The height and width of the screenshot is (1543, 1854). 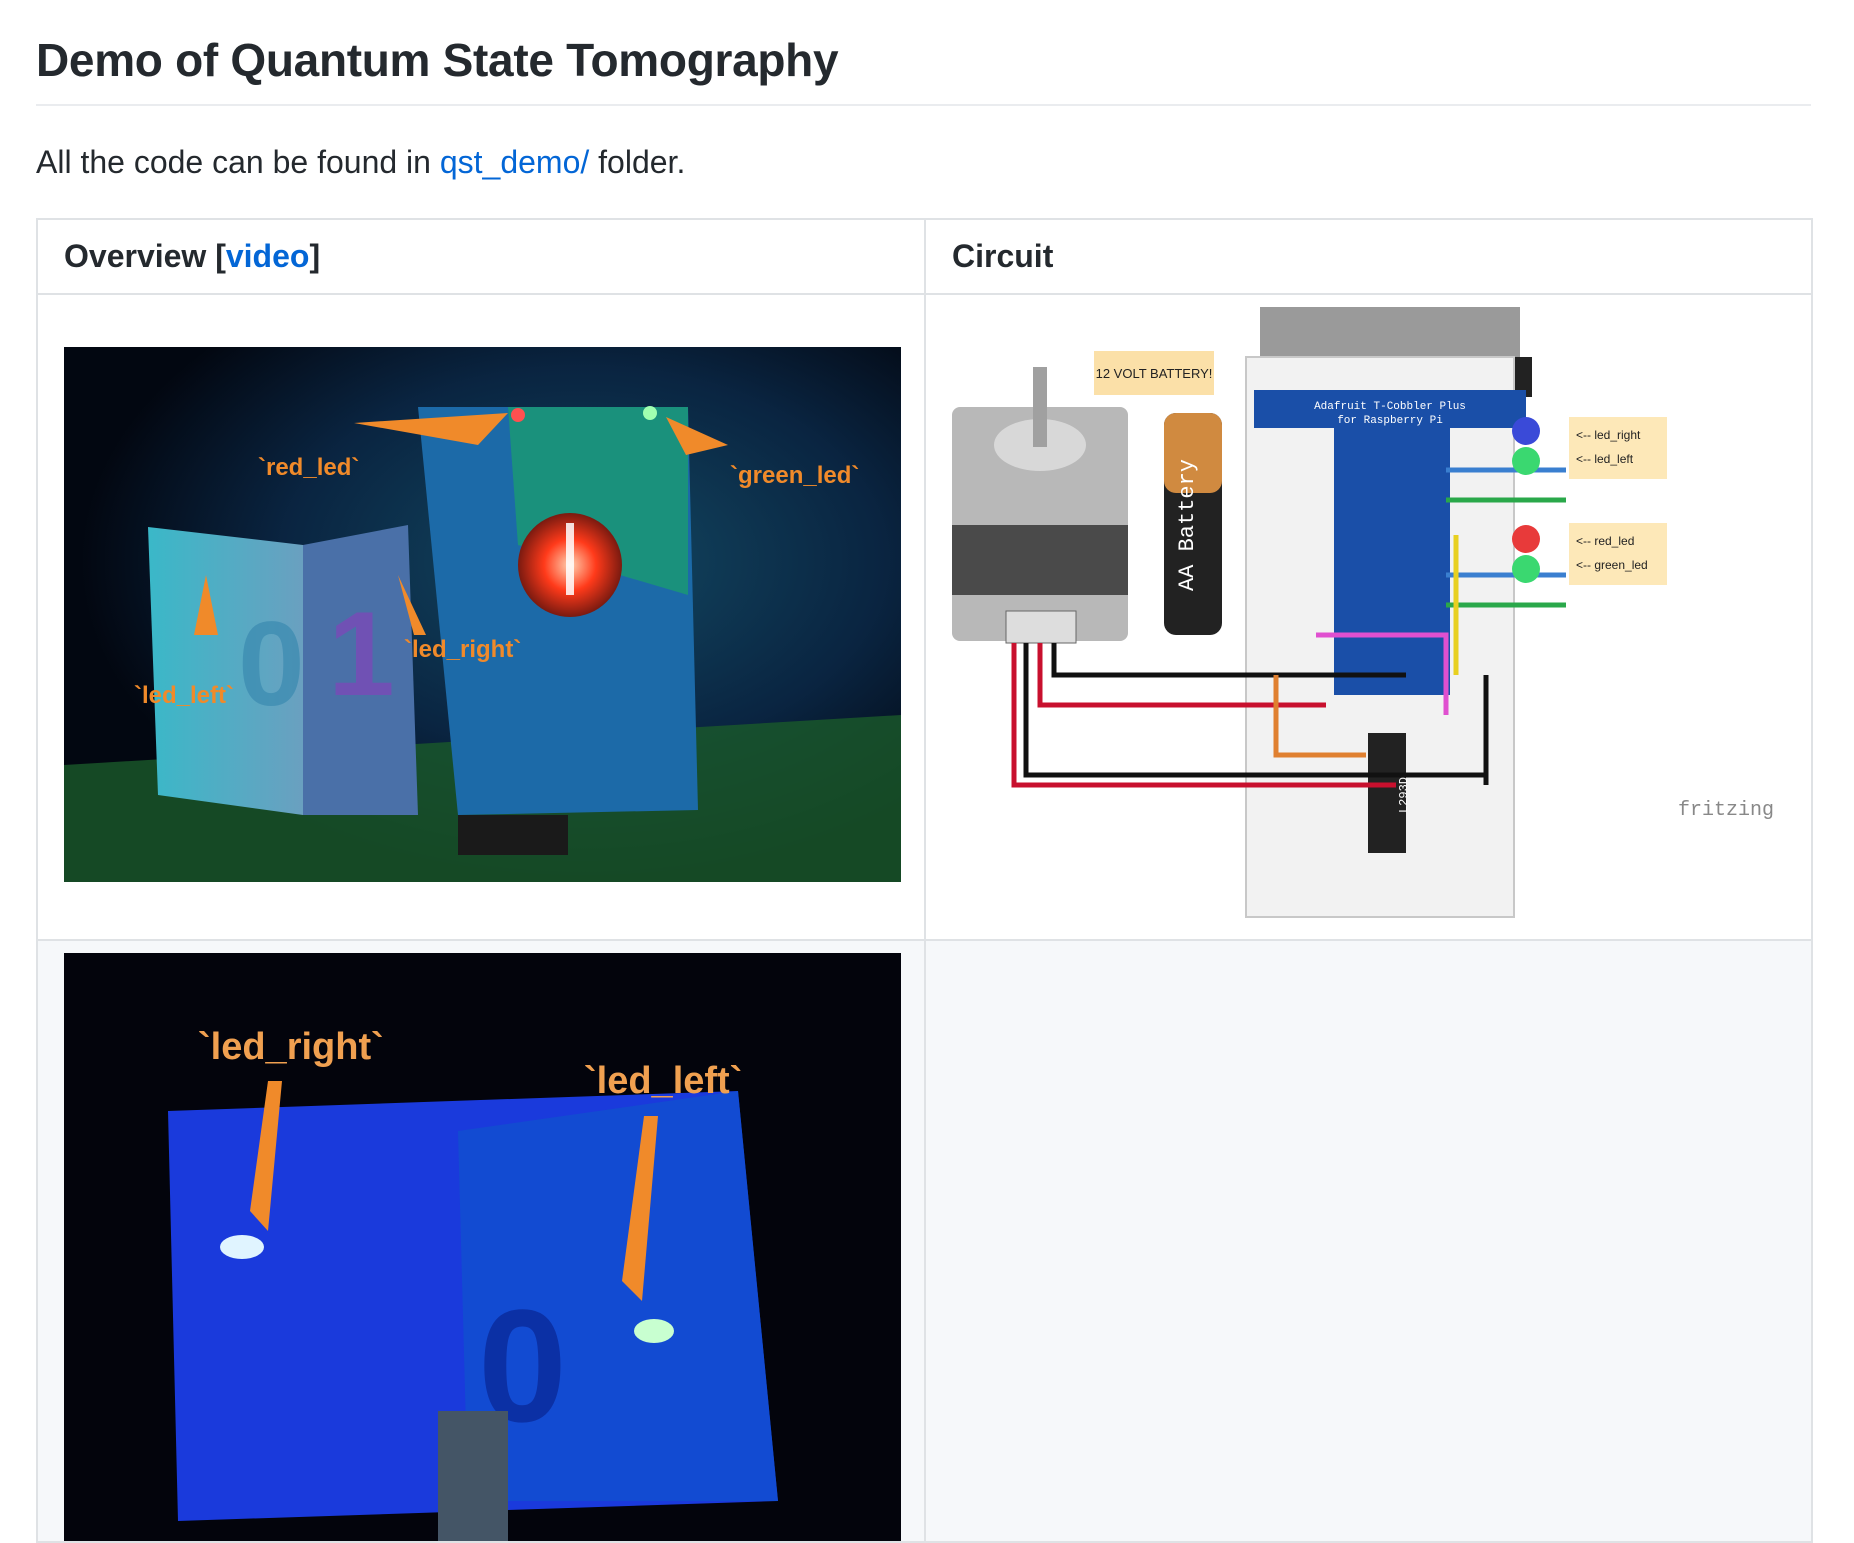 What do you see at coordinates (481, 256) in the screenshot?
I see `overview-header: Overview [video]` at bounding box center [481, 256].